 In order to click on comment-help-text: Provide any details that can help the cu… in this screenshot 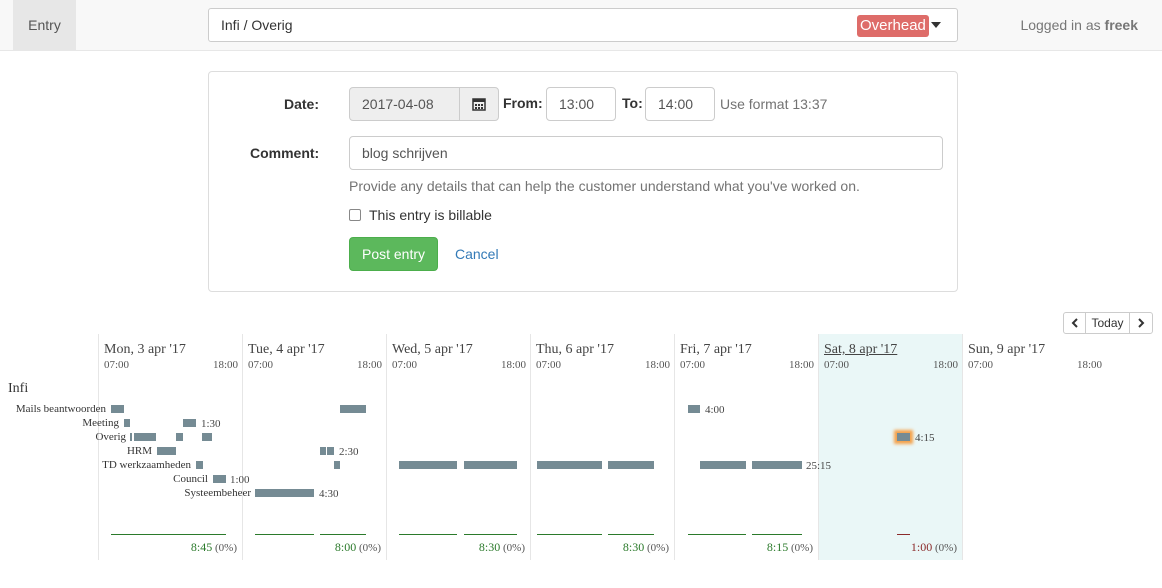, I will do `click(604, 186)`.